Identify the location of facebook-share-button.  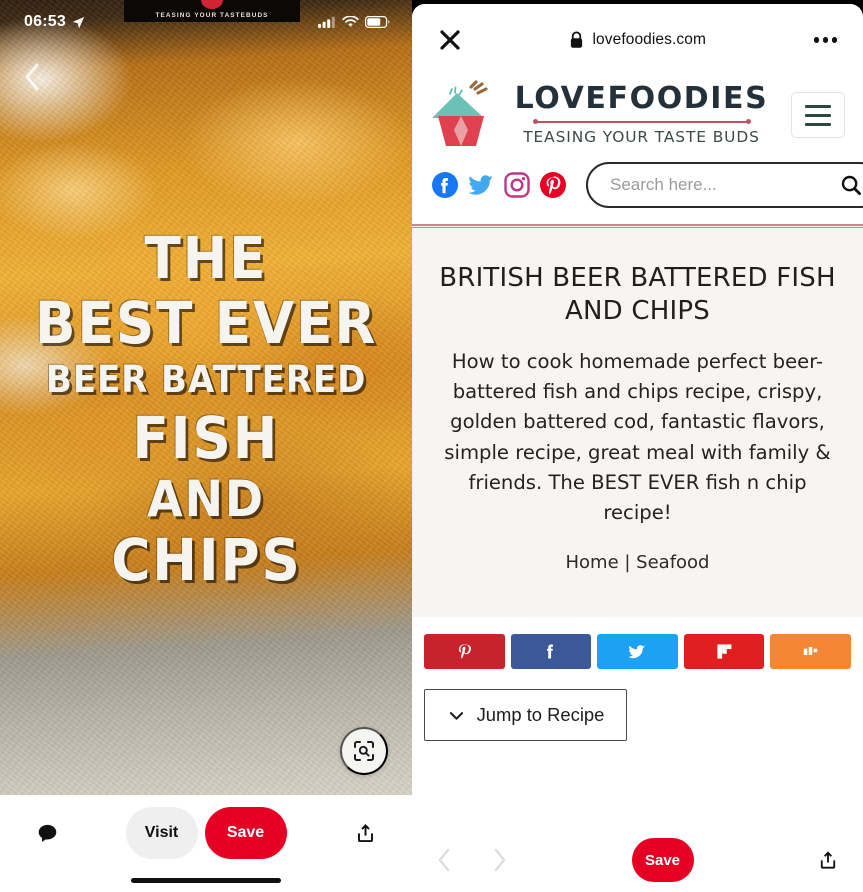
(551, 652).